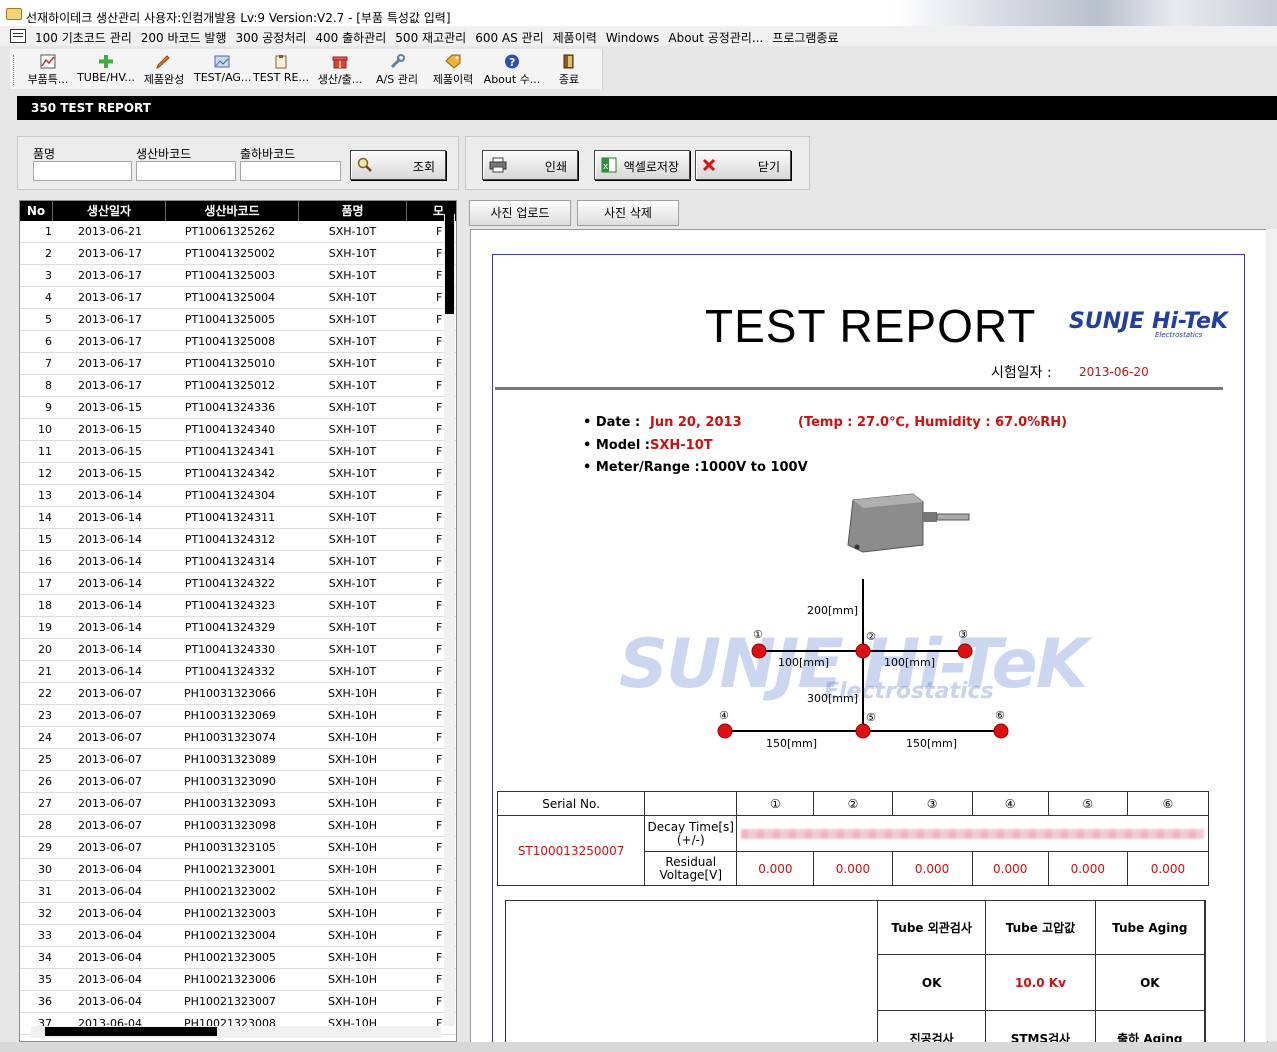 The height and width of the screenshot is (1052, 1277). What do you see at coordinates (83, 38) in the screenshot?
I see `menu-item-0: 100 기초코드 관리` at bounding box center [83, 38].